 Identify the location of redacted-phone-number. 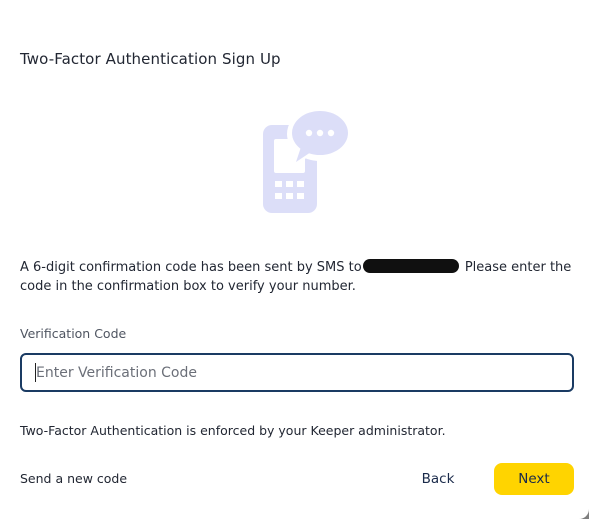
(410, 266).